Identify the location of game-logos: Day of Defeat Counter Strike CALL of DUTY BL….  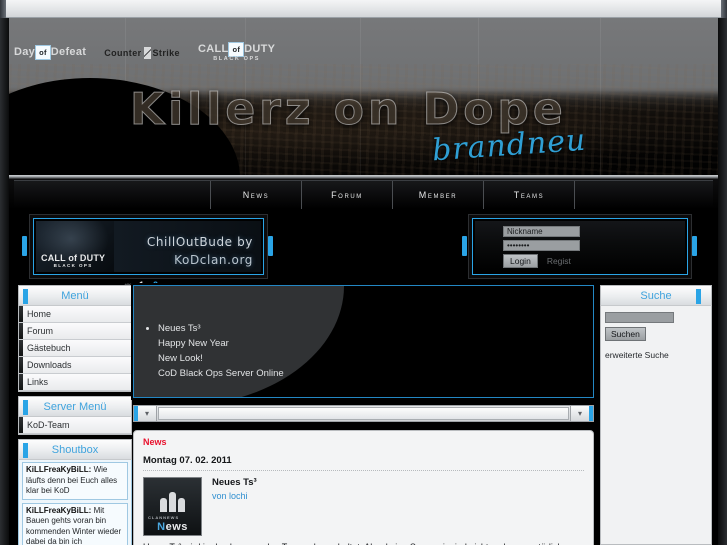
(145, 52).